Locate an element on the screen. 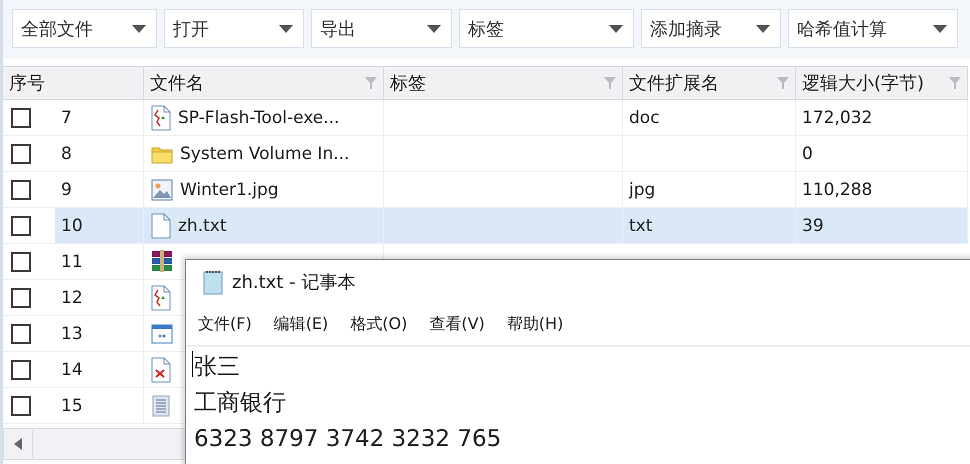  window-title: zh.txt - 记事本 is located at coordinates (294, 282).